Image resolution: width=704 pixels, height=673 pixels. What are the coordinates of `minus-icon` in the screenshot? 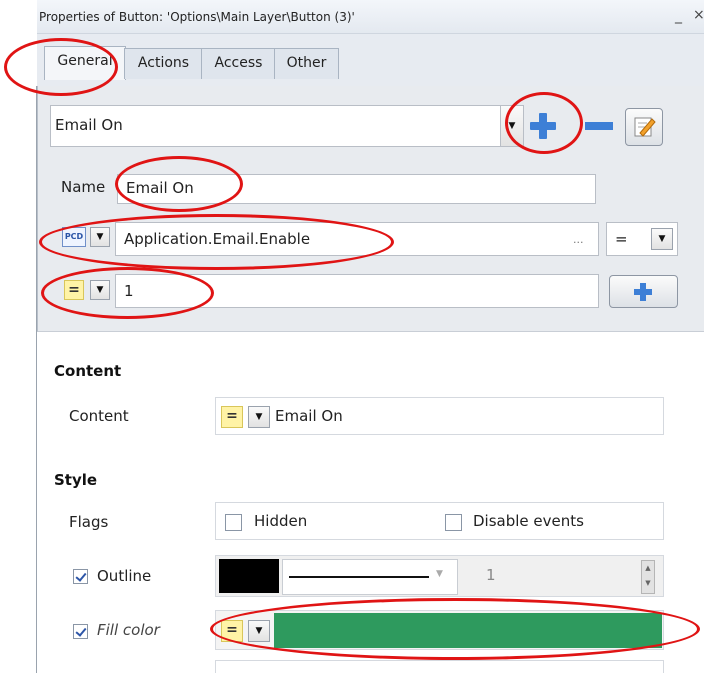 It's located at (599, 126).